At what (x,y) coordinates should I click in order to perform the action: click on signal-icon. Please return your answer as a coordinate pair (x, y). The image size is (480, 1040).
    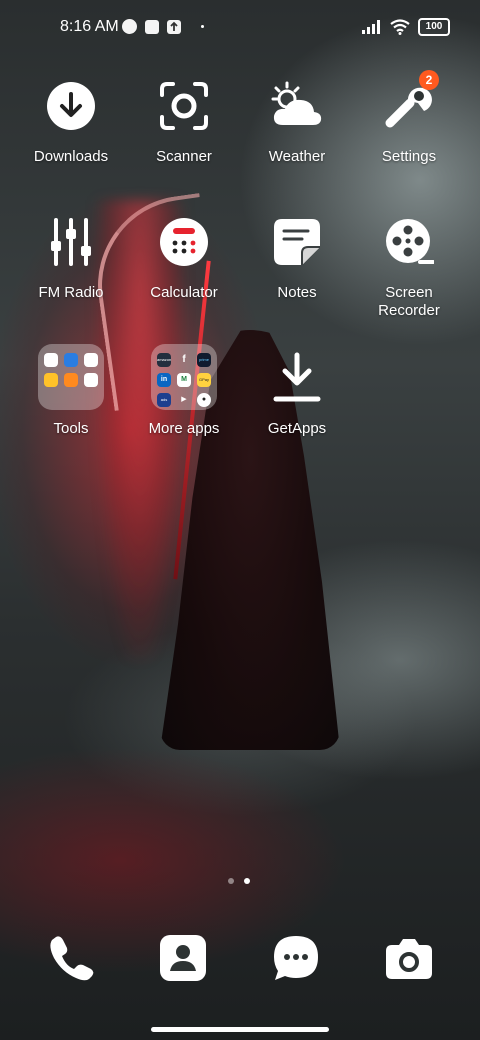
    Looking at the image, I should click on (371, 27).